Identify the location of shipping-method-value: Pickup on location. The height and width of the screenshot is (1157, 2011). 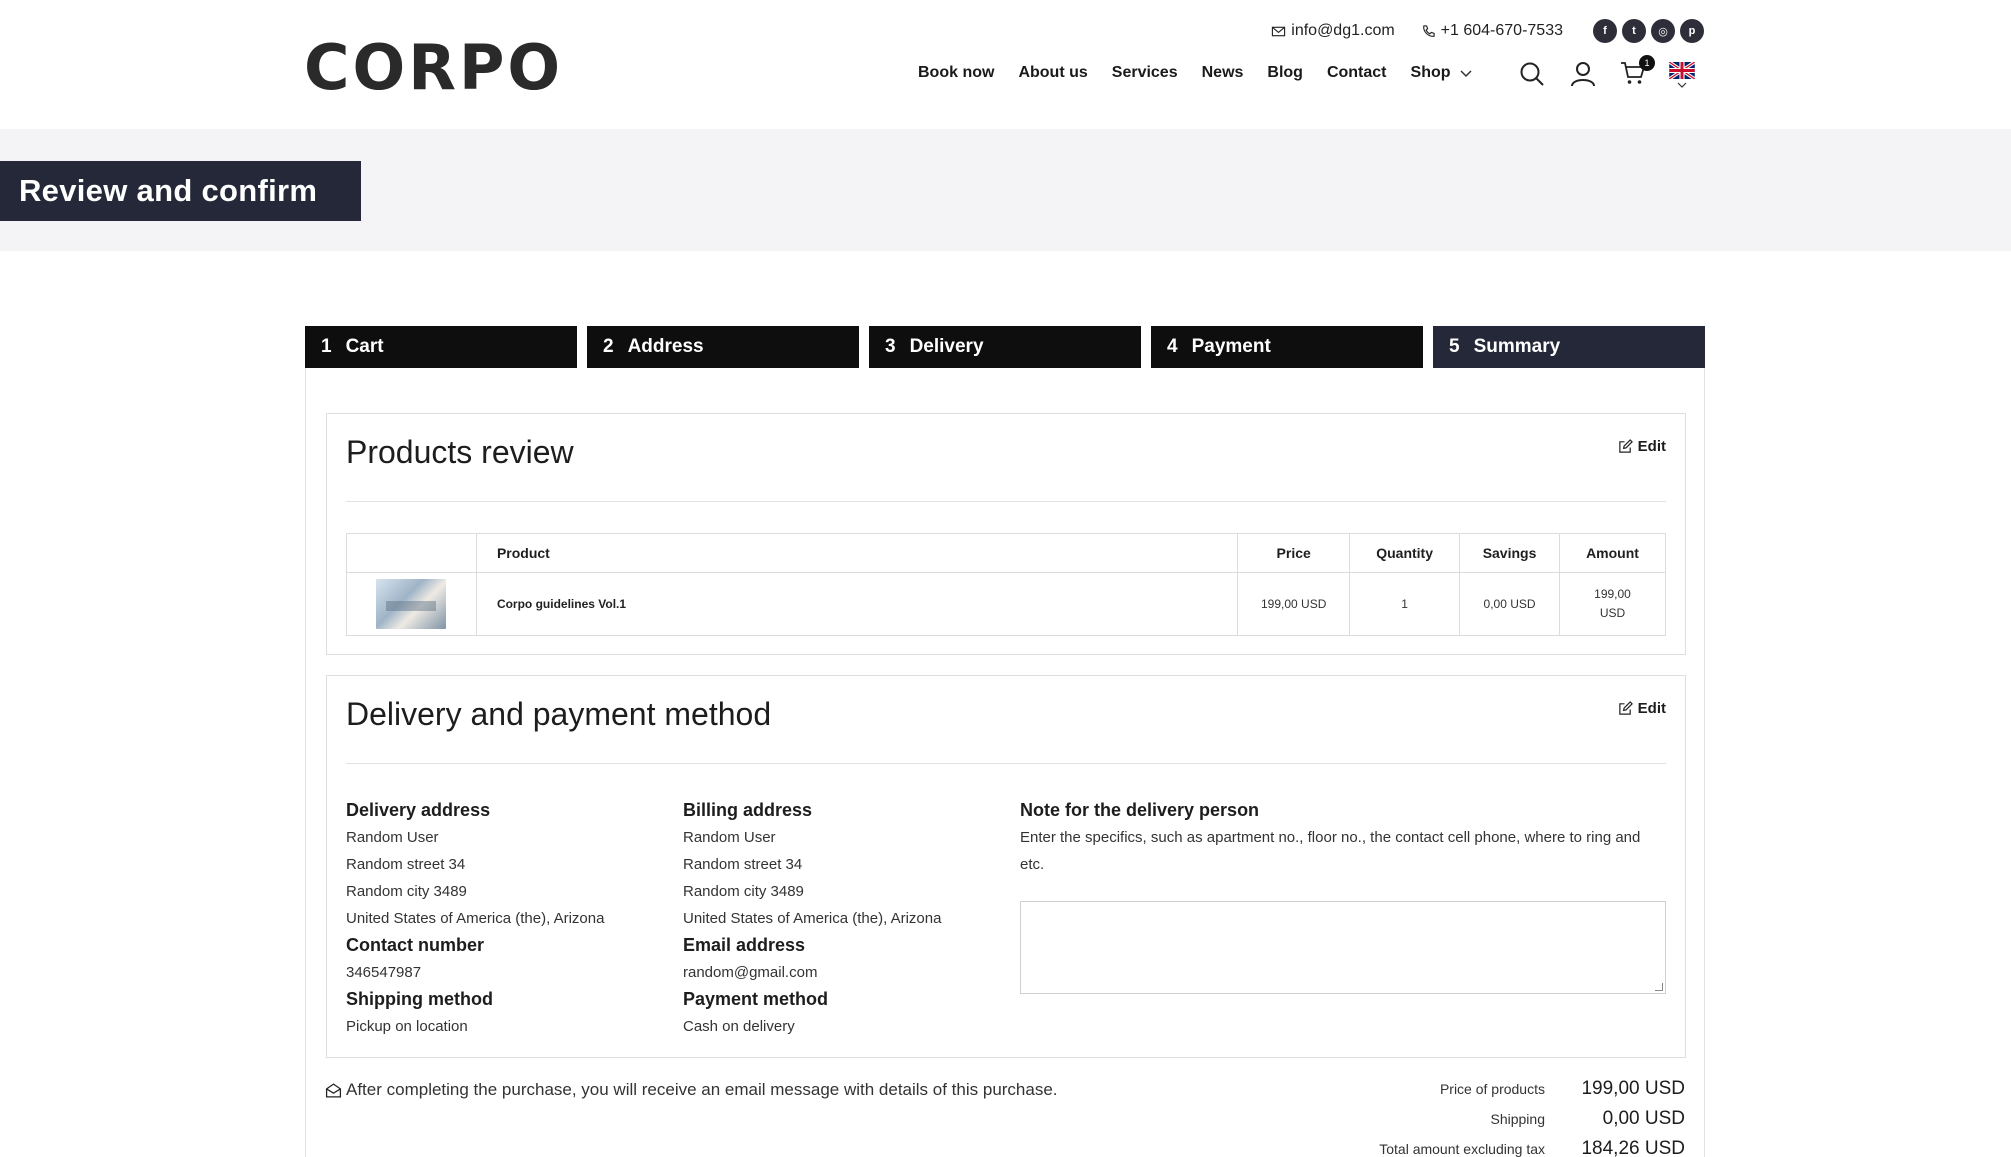
(407, 1026).